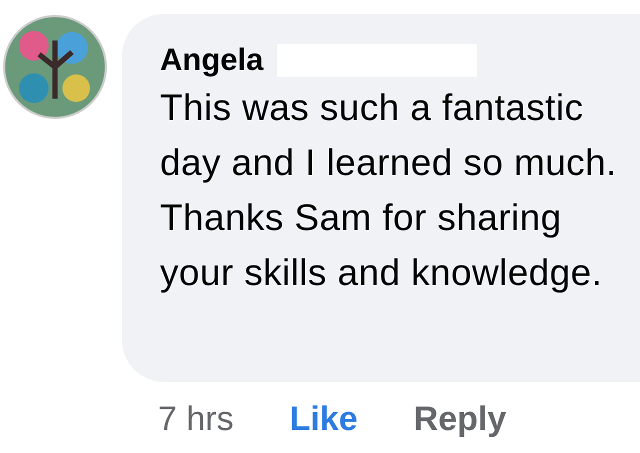 This screenshot has height=453, width=640. Describe the element at coordinates (324, 419) in the screenshot. I see `like-link: Like` at that location.